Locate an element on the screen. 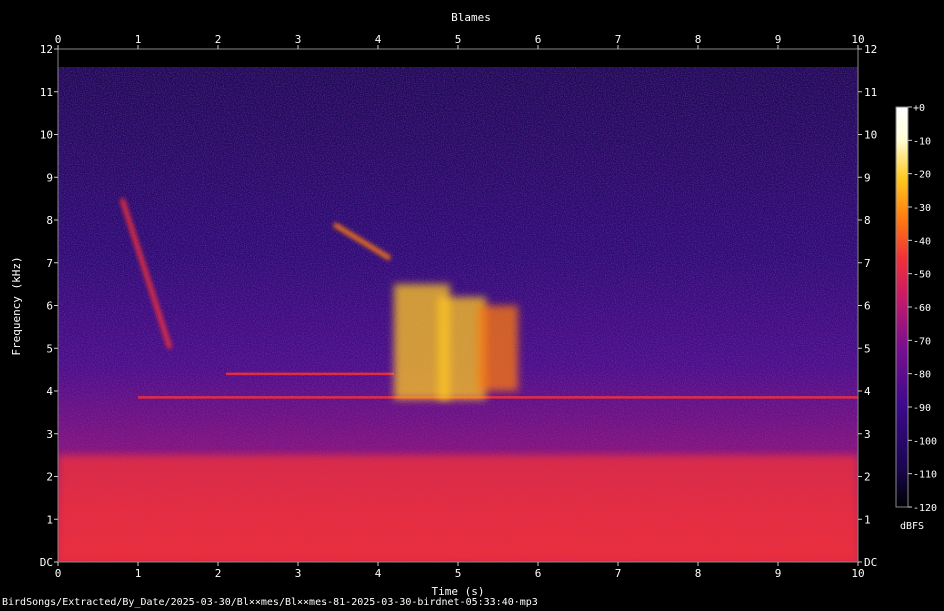 The width and height of the screenshot is (944, 611). x-tick-label-top: 8 is located at coordinates (698, 39).